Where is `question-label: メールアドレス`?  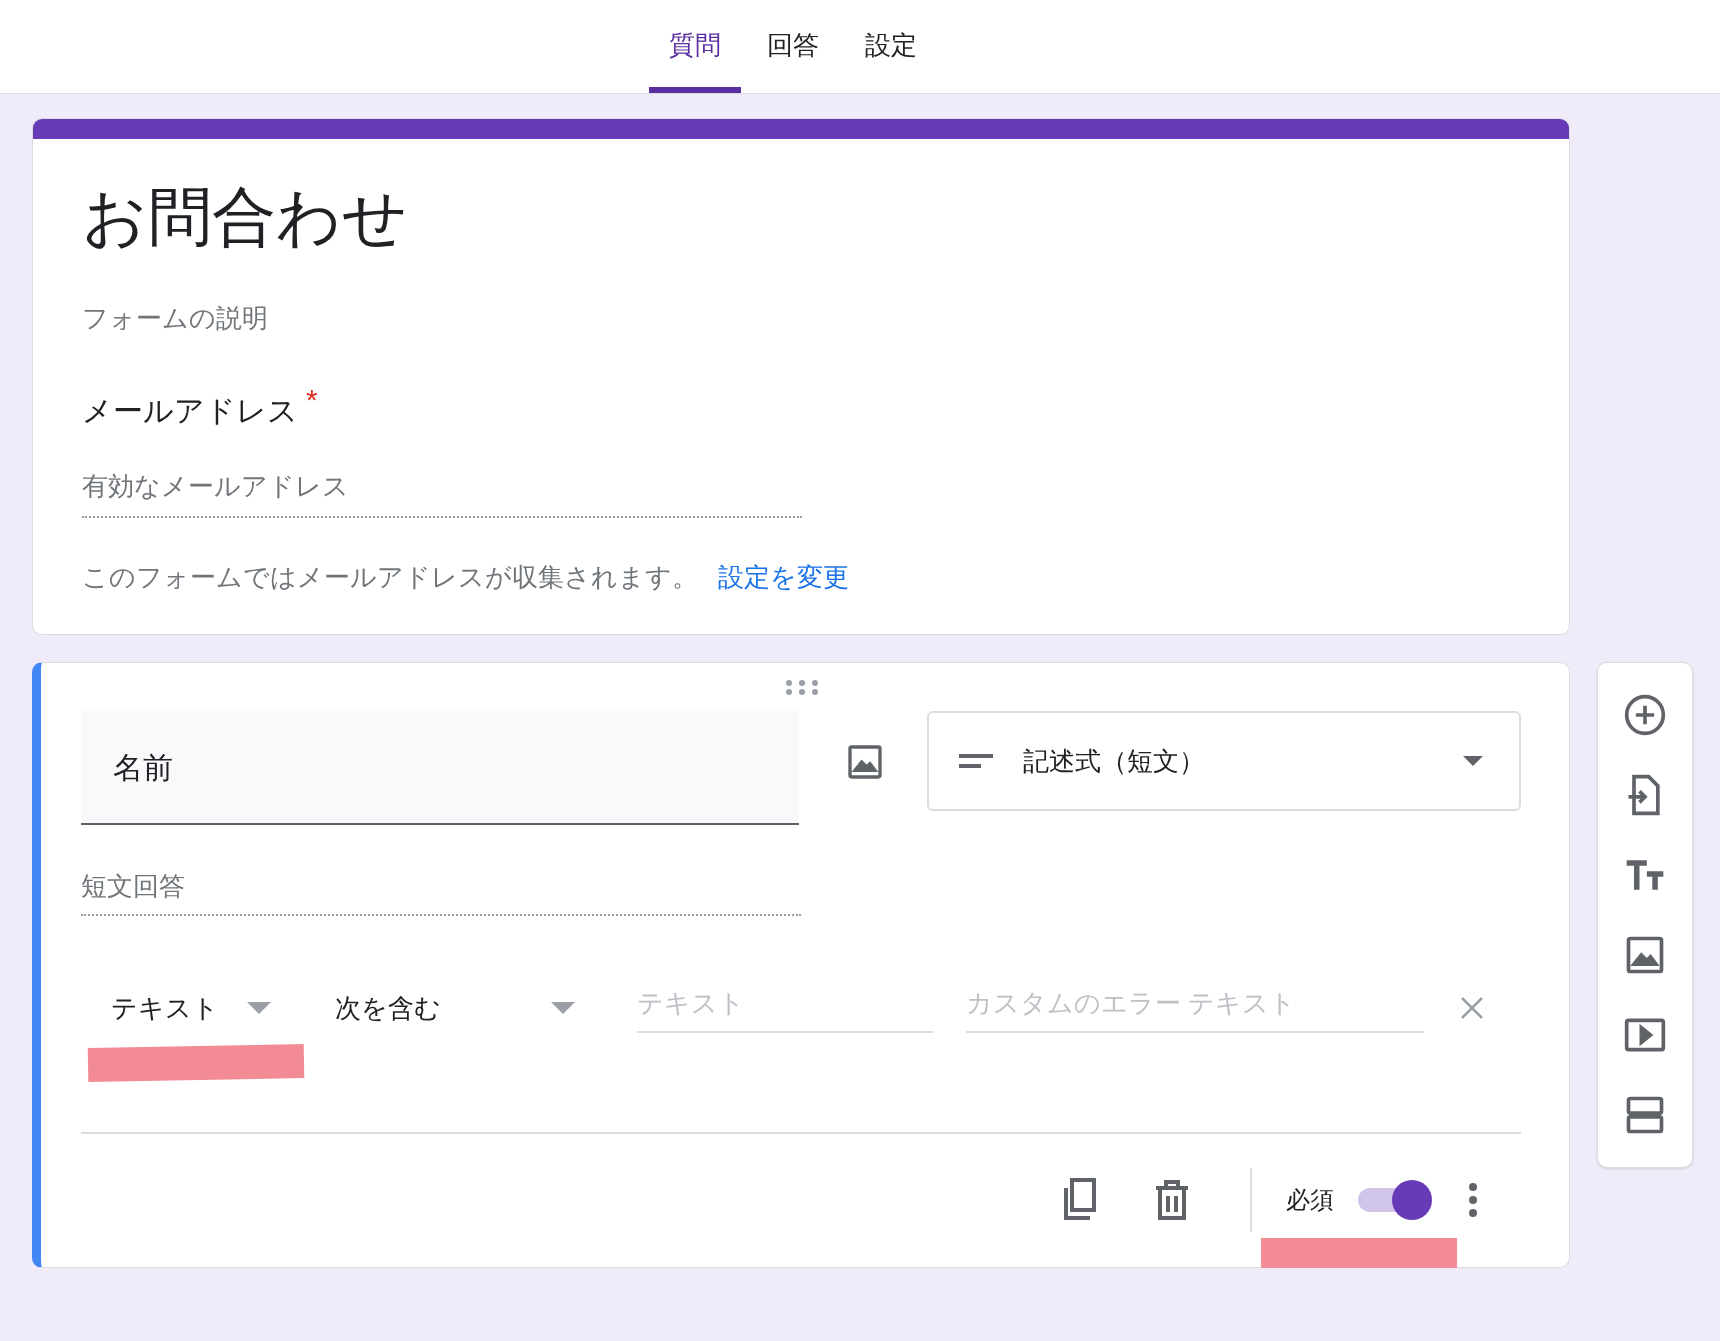 question-label: メールアドレス is located at coordinates (190, 411).